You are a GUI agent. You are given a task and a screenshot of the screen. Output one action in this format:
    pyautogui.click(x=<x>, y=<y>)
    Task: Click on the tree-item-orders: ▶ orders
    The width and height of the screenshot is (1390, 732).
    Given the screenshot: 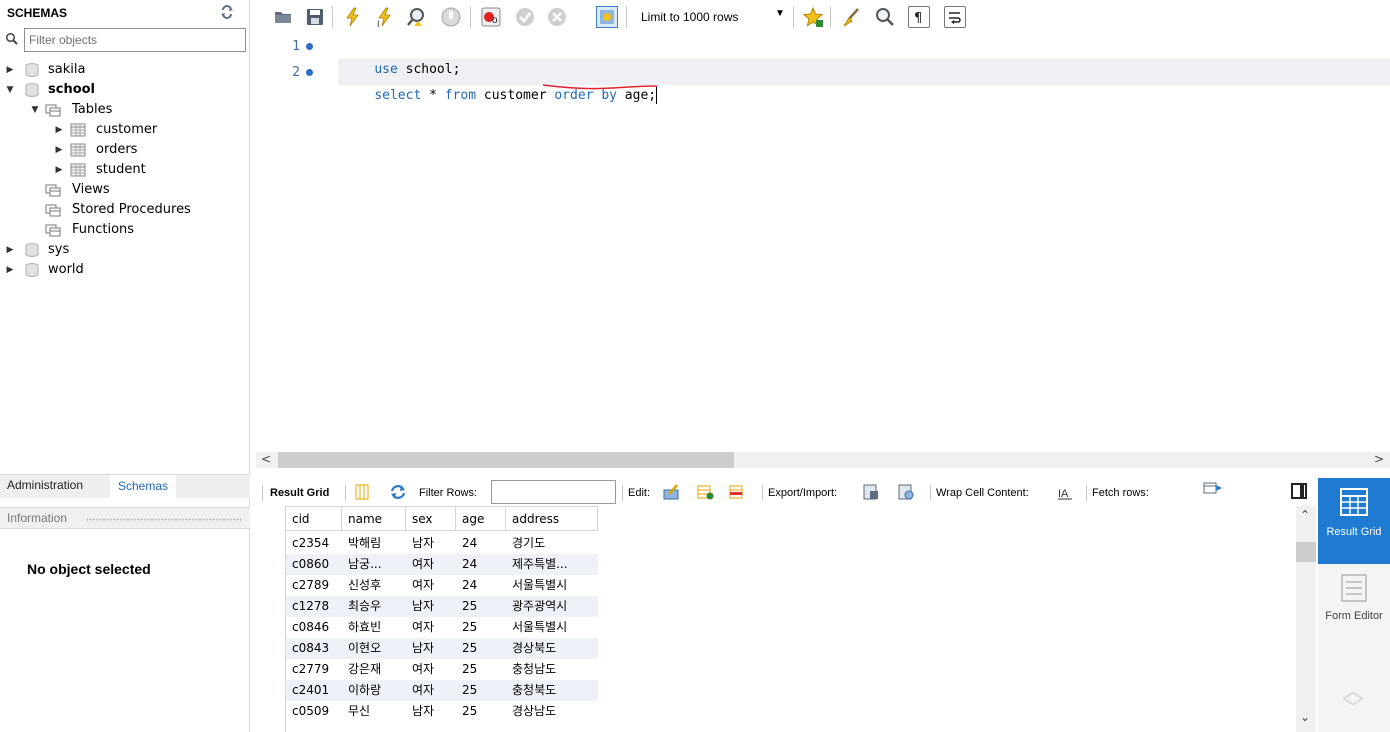 What is the action you would take?
    pyautogui.click(x=120, y=150)
    